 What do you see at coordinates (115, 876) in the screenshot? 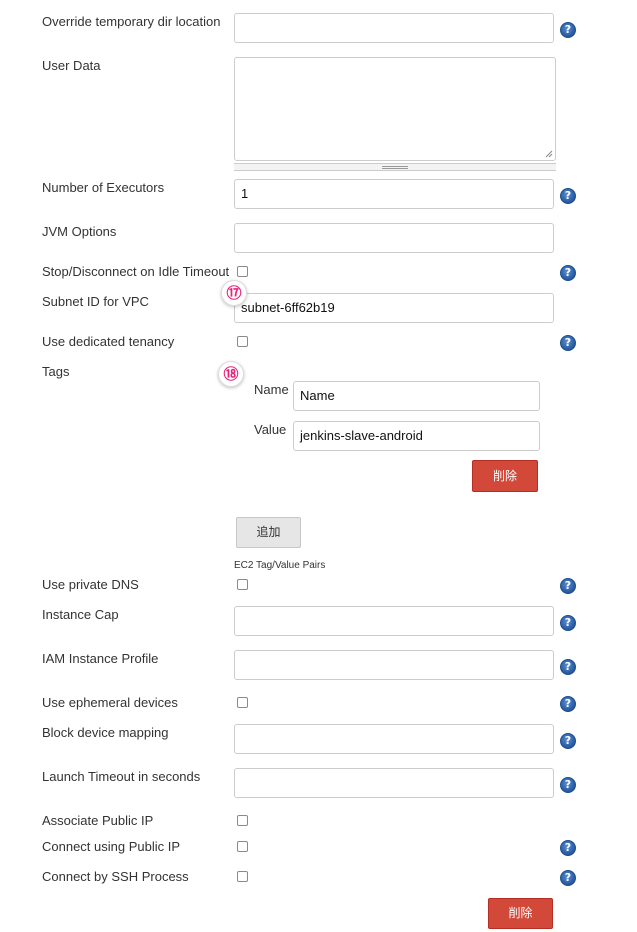
I see `connect-ssh-process-label: Connect by SSH Process` at bounding box center [115, 876].